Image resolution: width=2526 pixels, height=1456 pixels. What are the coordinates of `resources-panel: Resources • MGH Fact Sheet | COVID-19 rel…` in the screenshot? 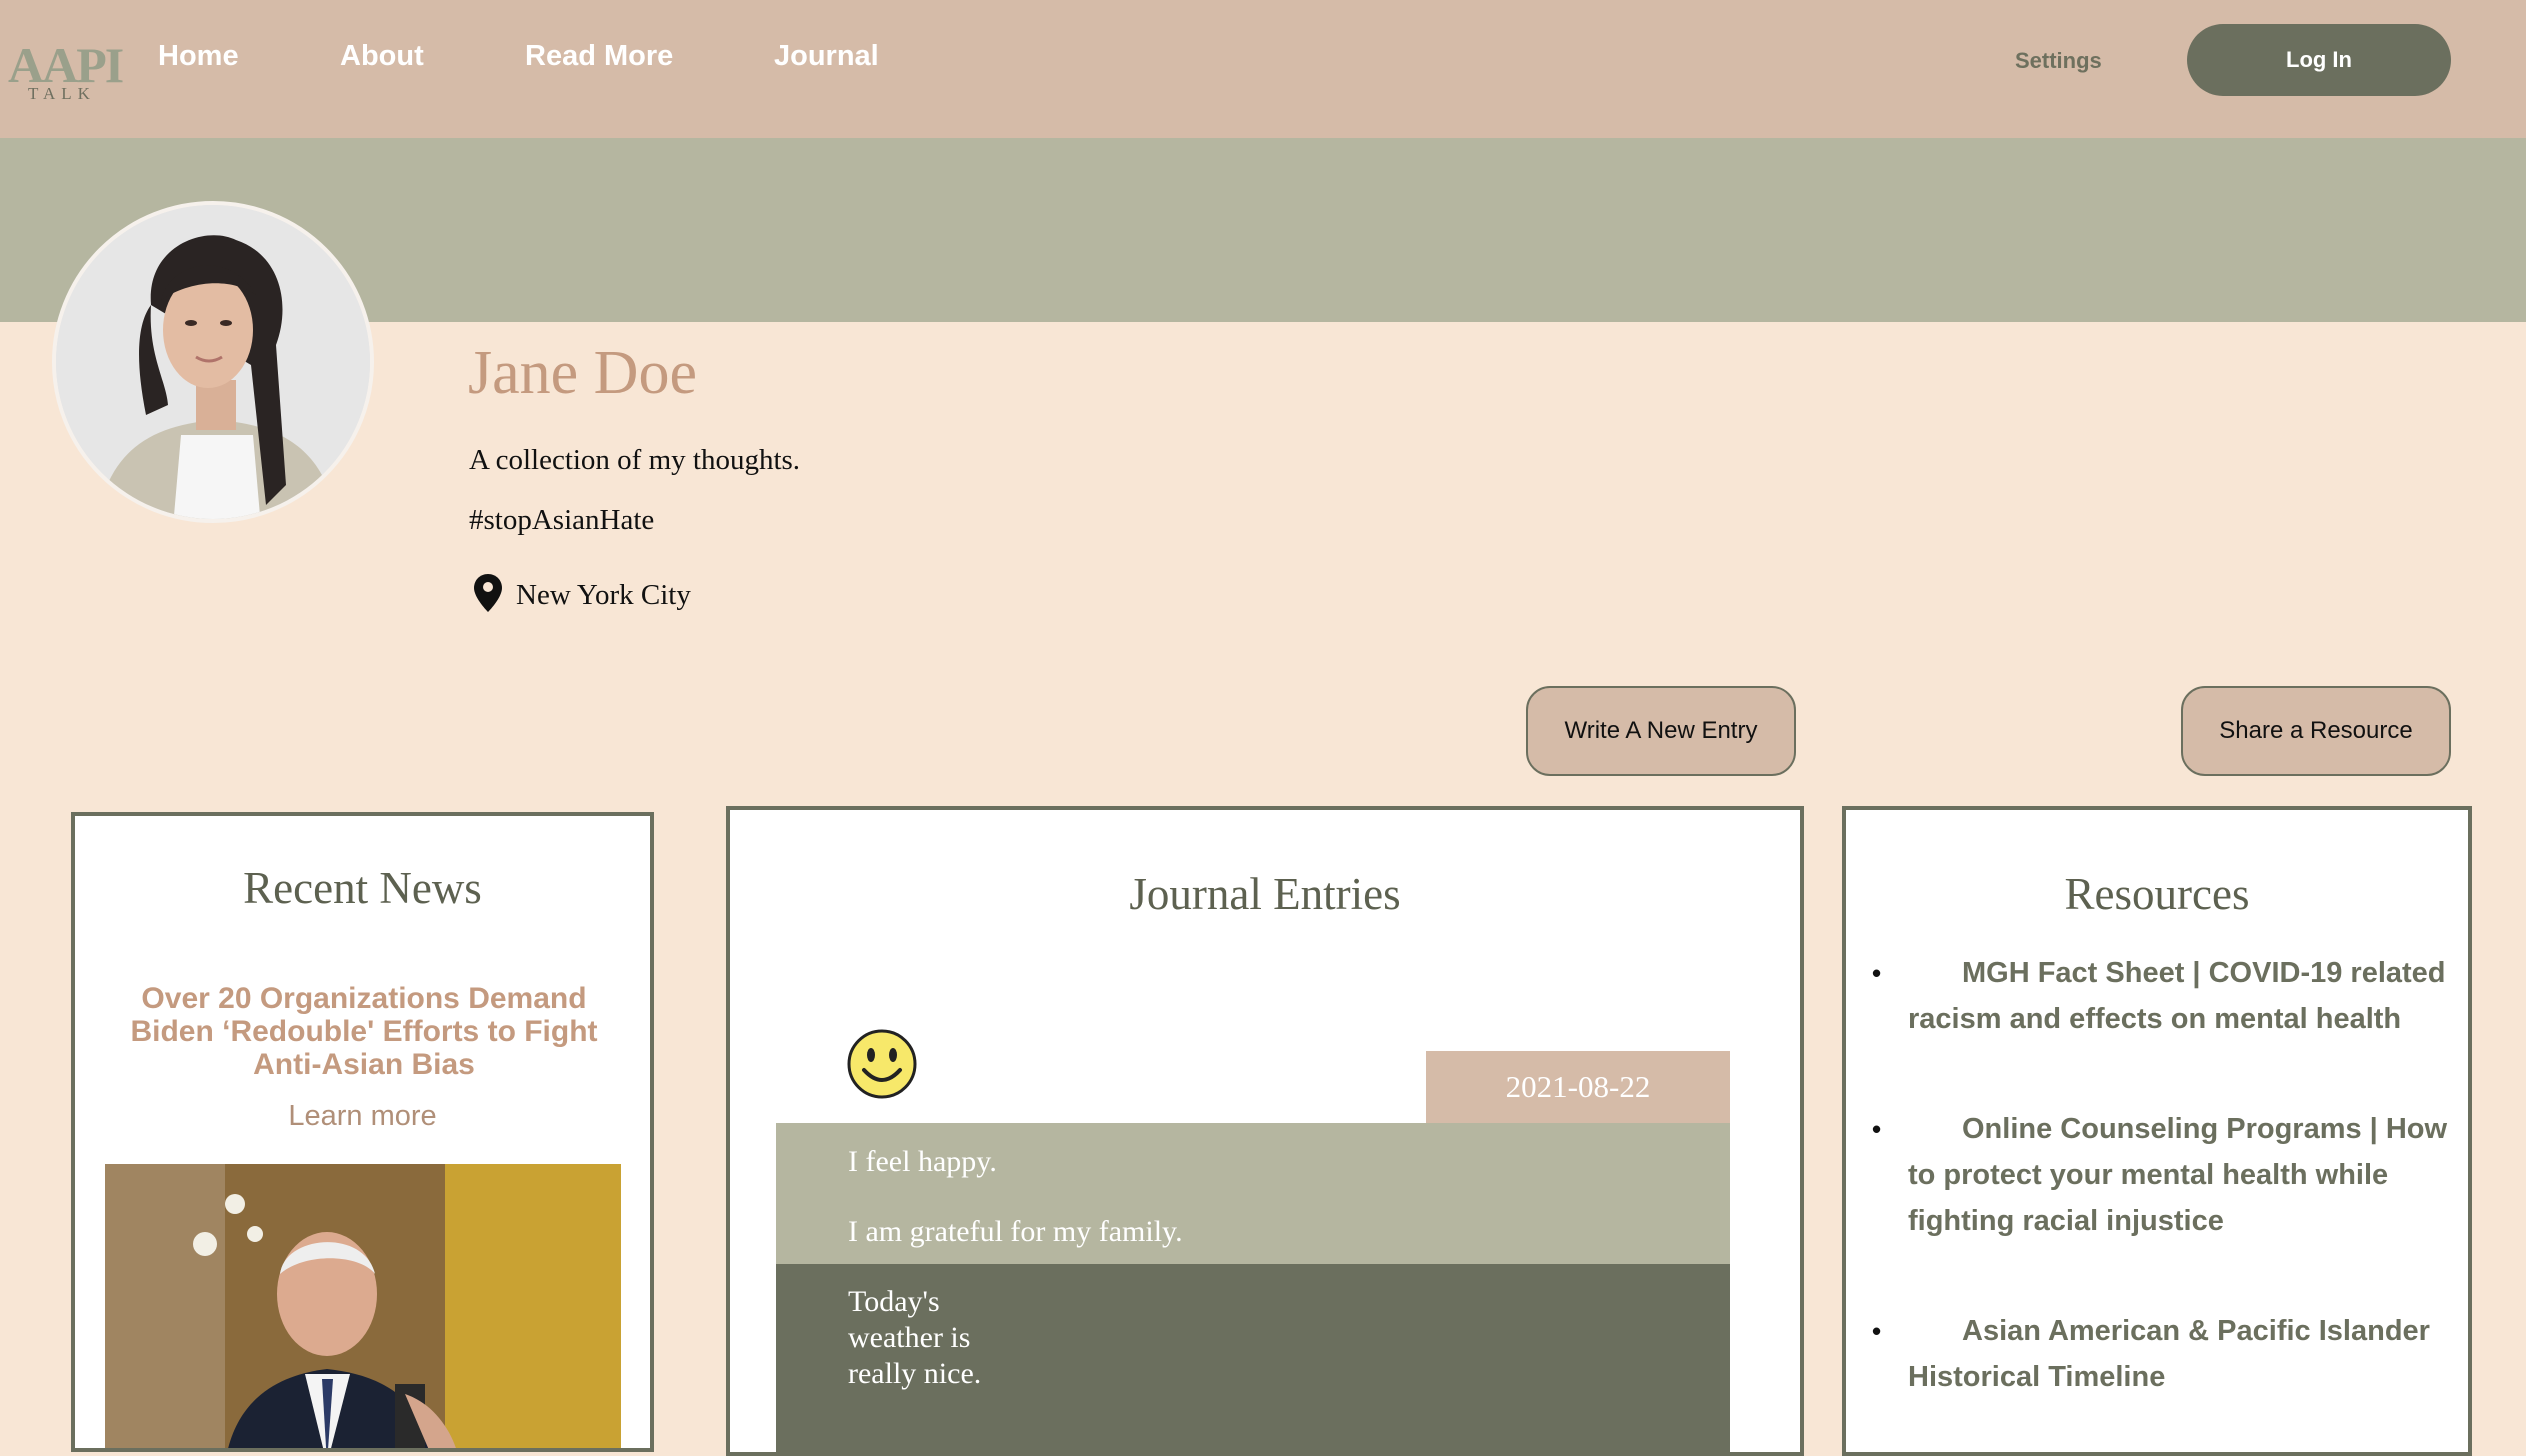 It's located at (2157, 1131).